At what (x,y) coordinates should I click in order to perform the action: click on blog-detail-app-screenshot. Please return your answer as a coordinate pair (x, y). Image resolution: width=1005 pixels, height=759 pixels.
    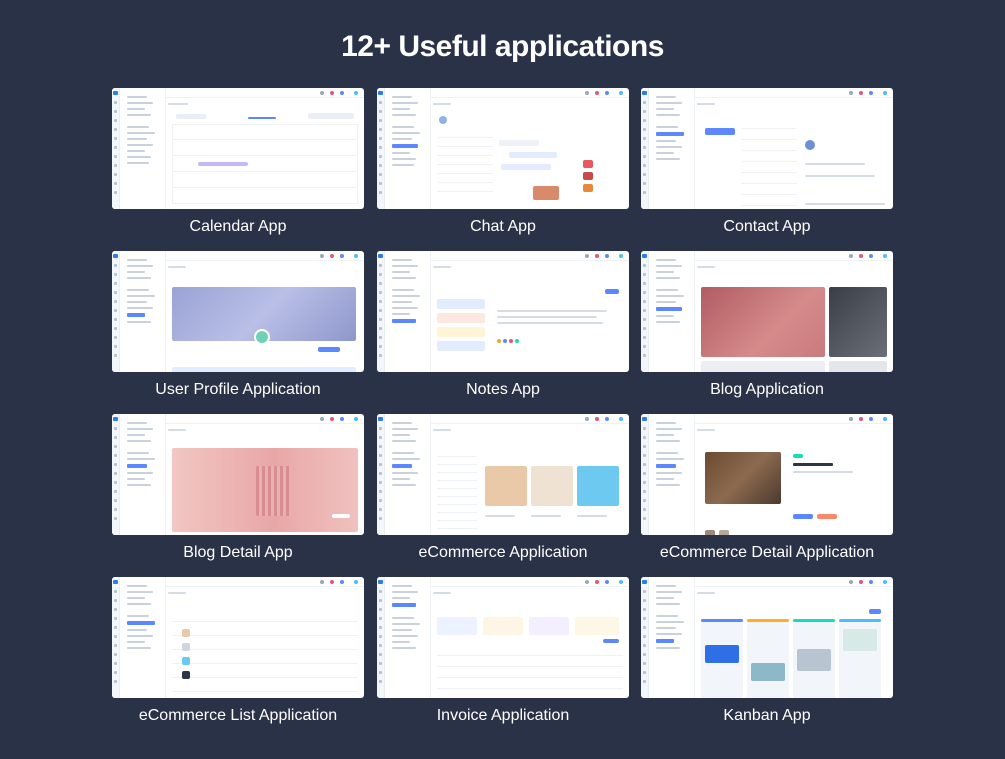
    Looking at the image, I should click on (238, 474).